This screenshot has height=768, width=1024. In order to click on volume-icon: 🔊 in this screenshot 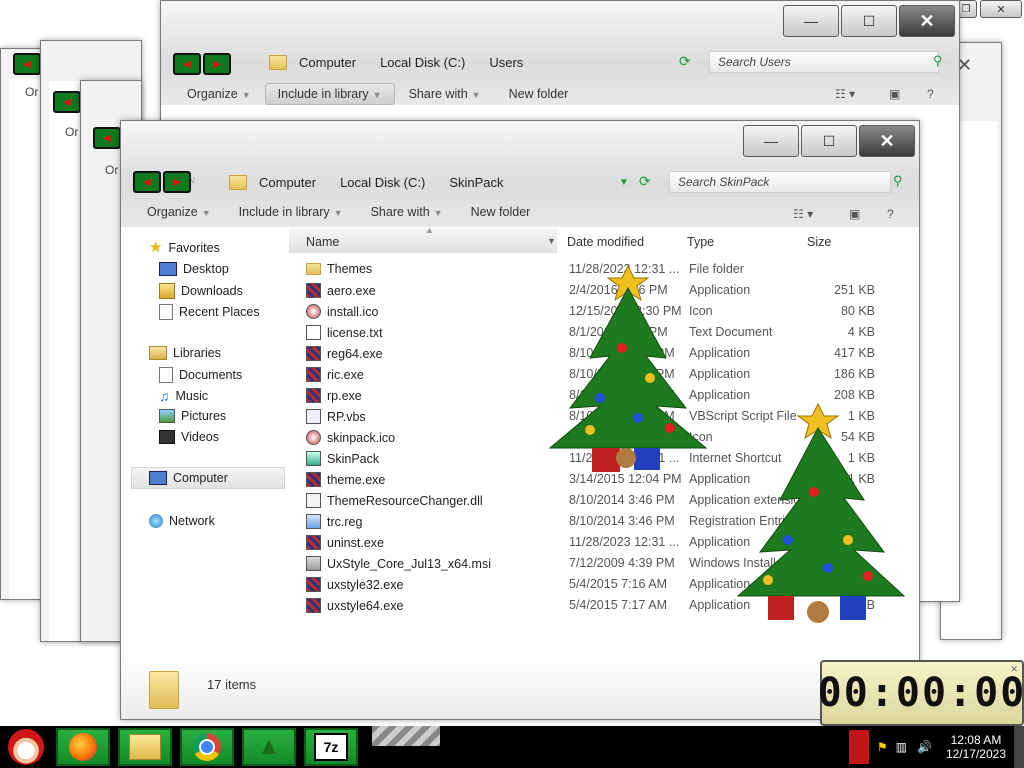, I will do `click(924, 747)`.